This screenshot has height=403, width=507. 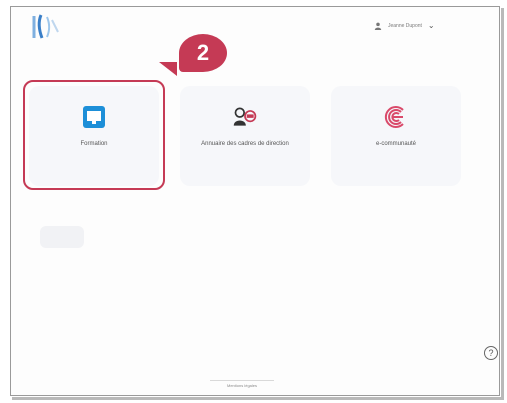 I want to click on user-name: Jeanne Dupont, so click(x=405, y=26).